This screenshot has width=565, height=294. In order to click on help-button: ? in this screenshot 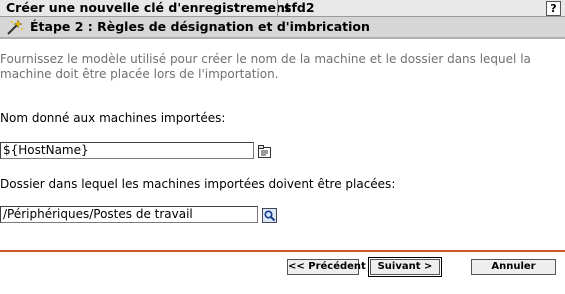, I will do `click(553, 8)`.